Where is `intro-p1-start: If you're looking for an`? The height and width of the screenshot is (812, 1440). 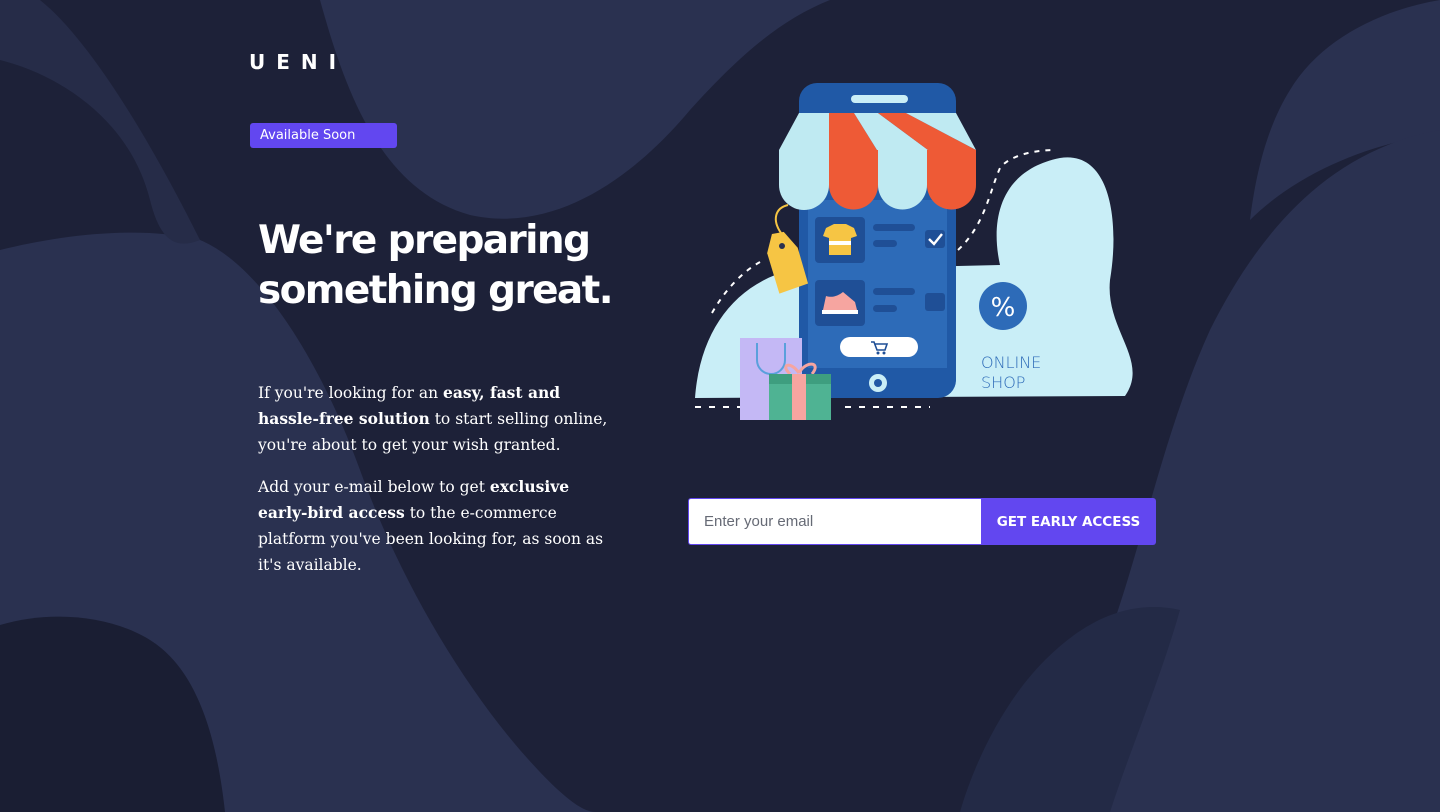 intro-p1-start: If you're looking for an is located at coordinates (350, 393).